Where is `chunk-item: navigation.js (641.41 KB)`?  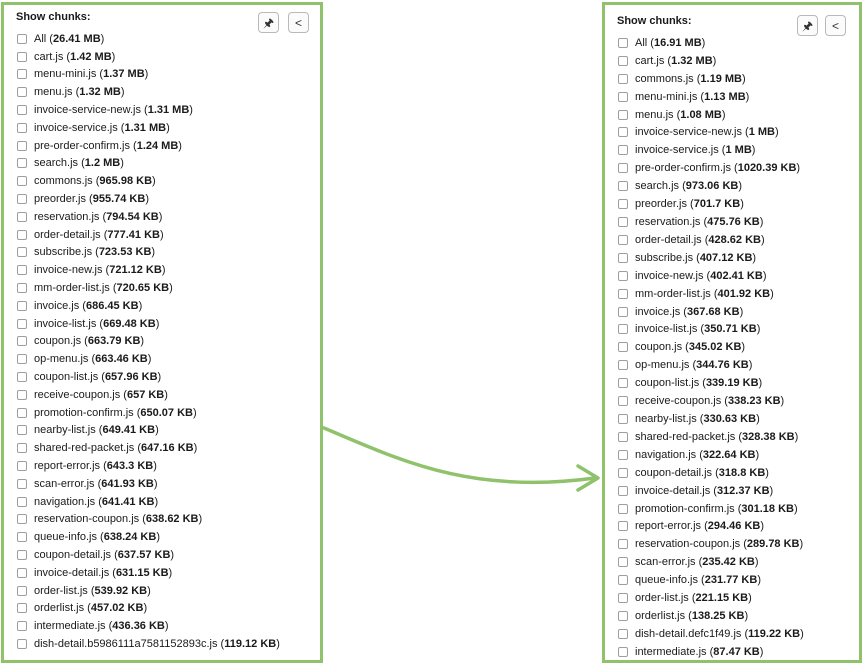
chunk-item: navigation.js (641.41 KB) is located at coordinates (148, 502).